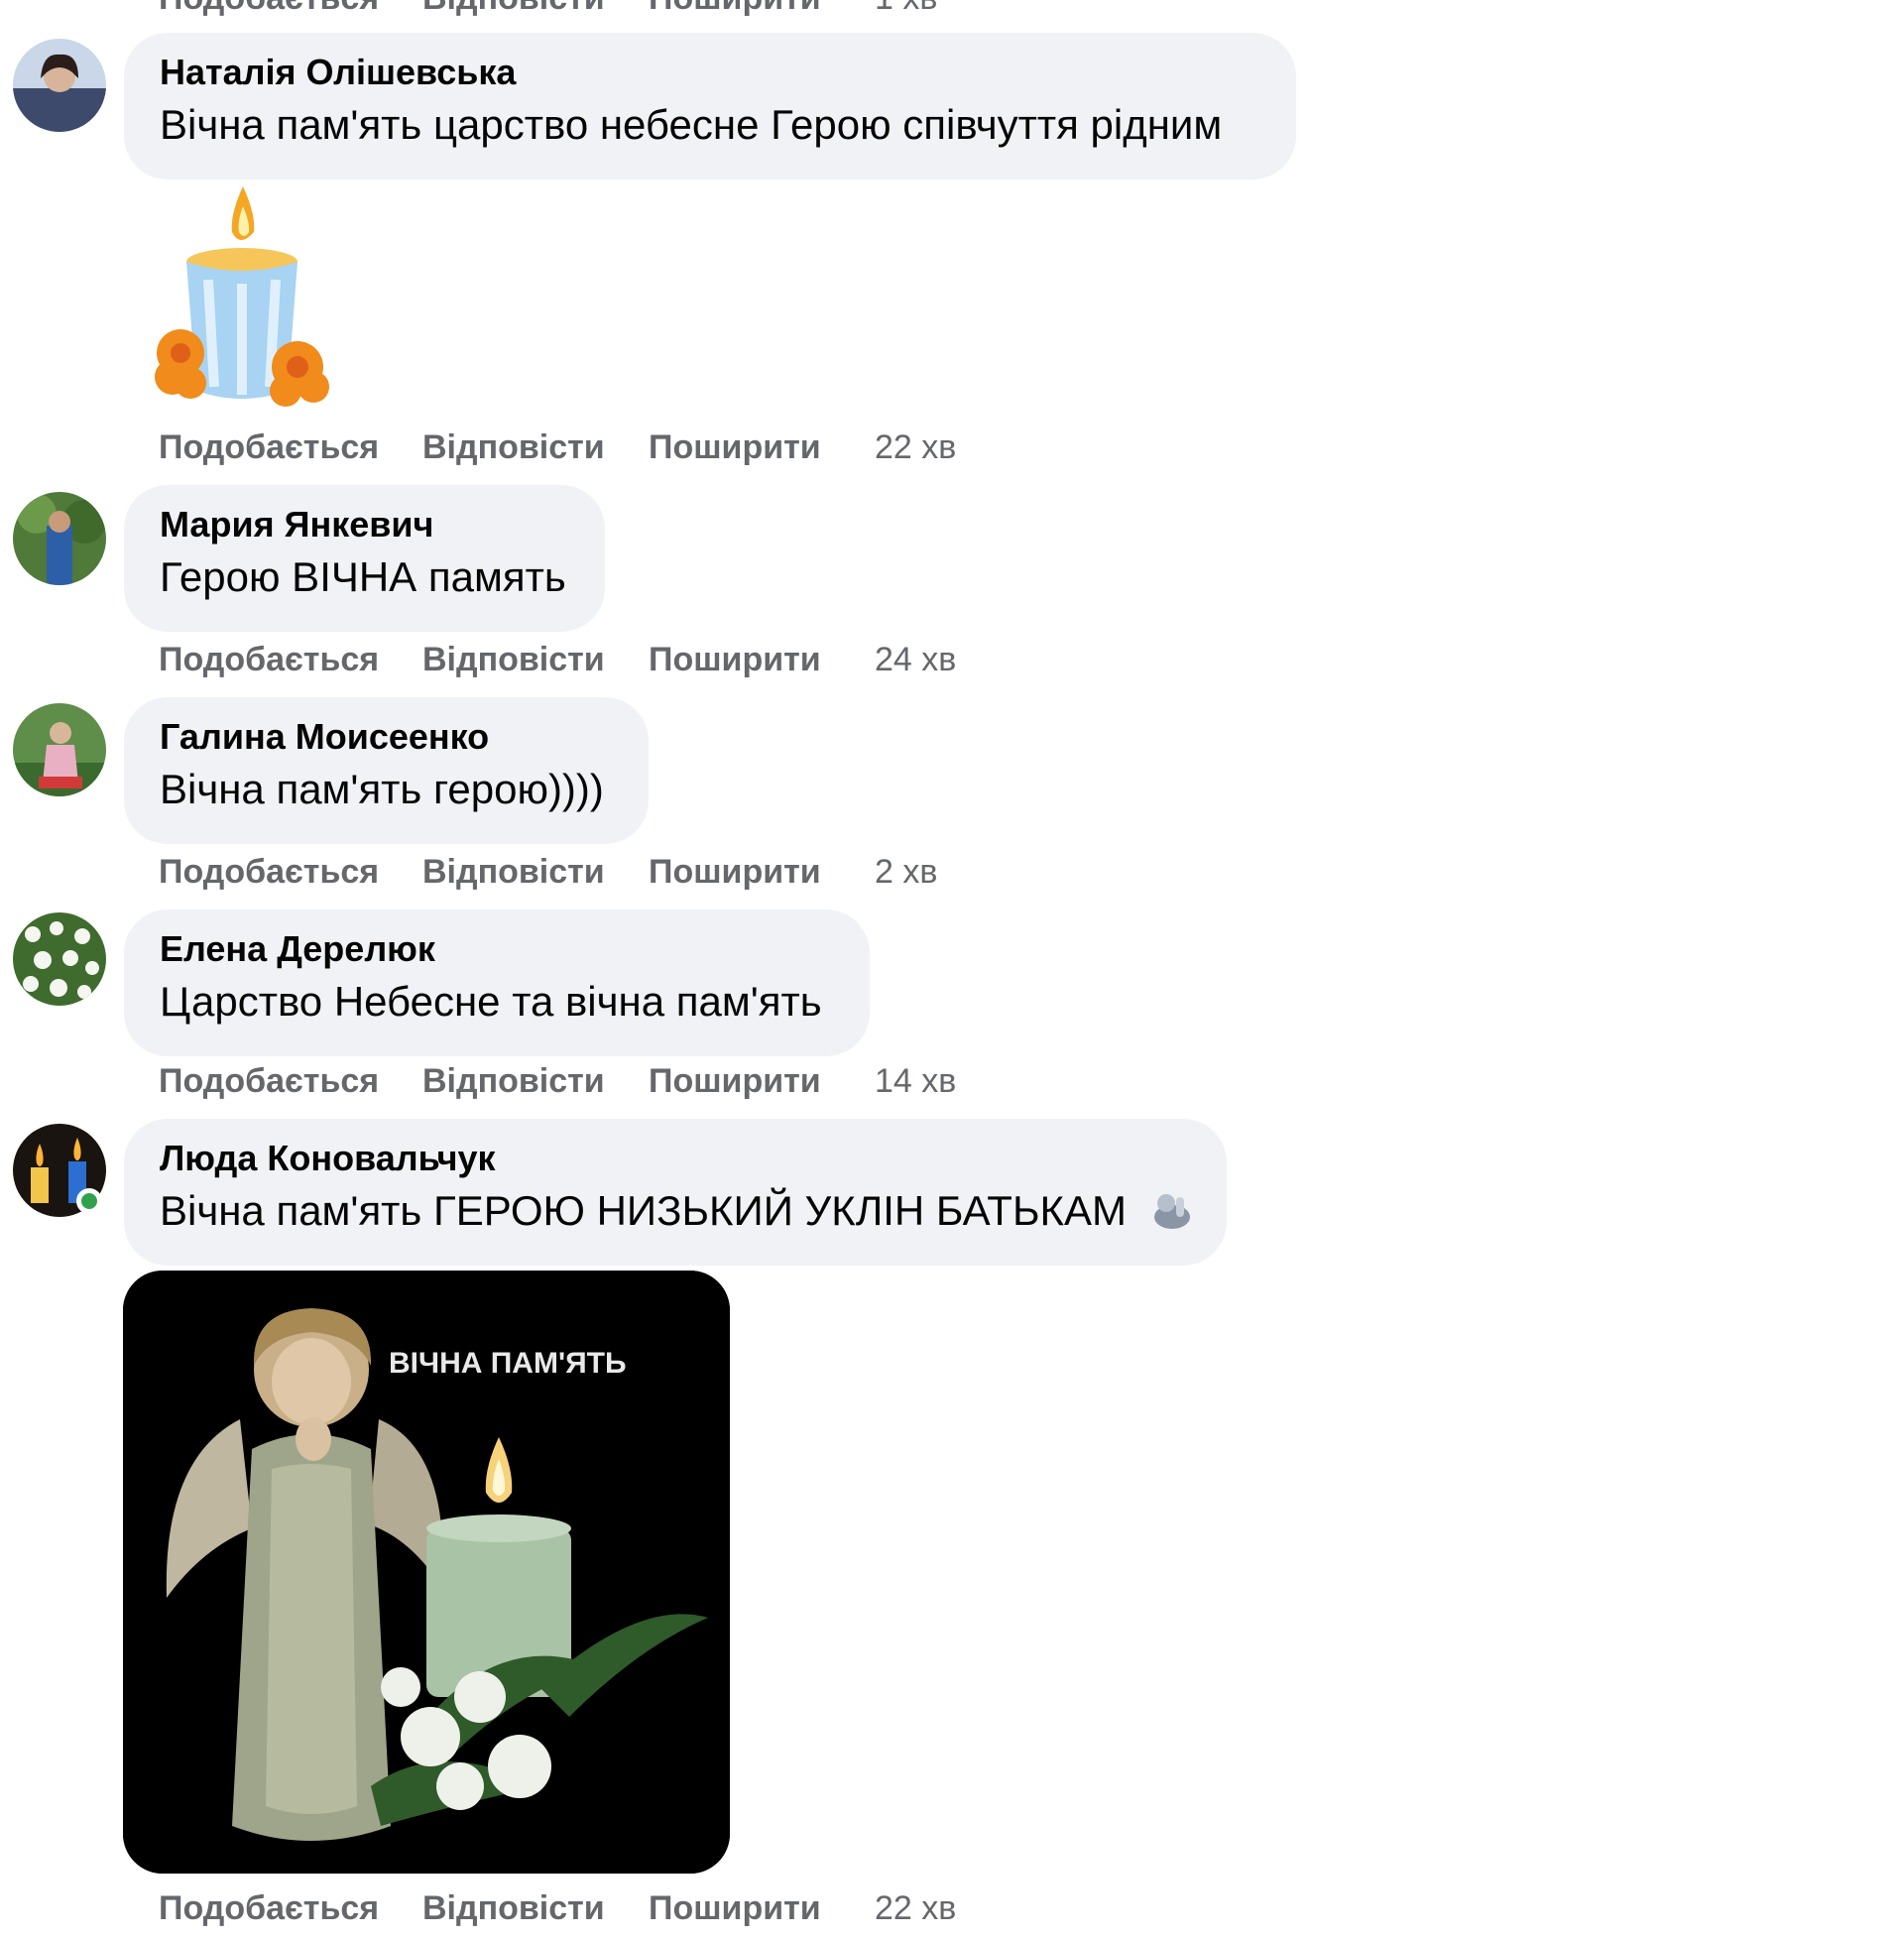  I want to click on comment-author: Галина Моисеенко, so click(387, 737).